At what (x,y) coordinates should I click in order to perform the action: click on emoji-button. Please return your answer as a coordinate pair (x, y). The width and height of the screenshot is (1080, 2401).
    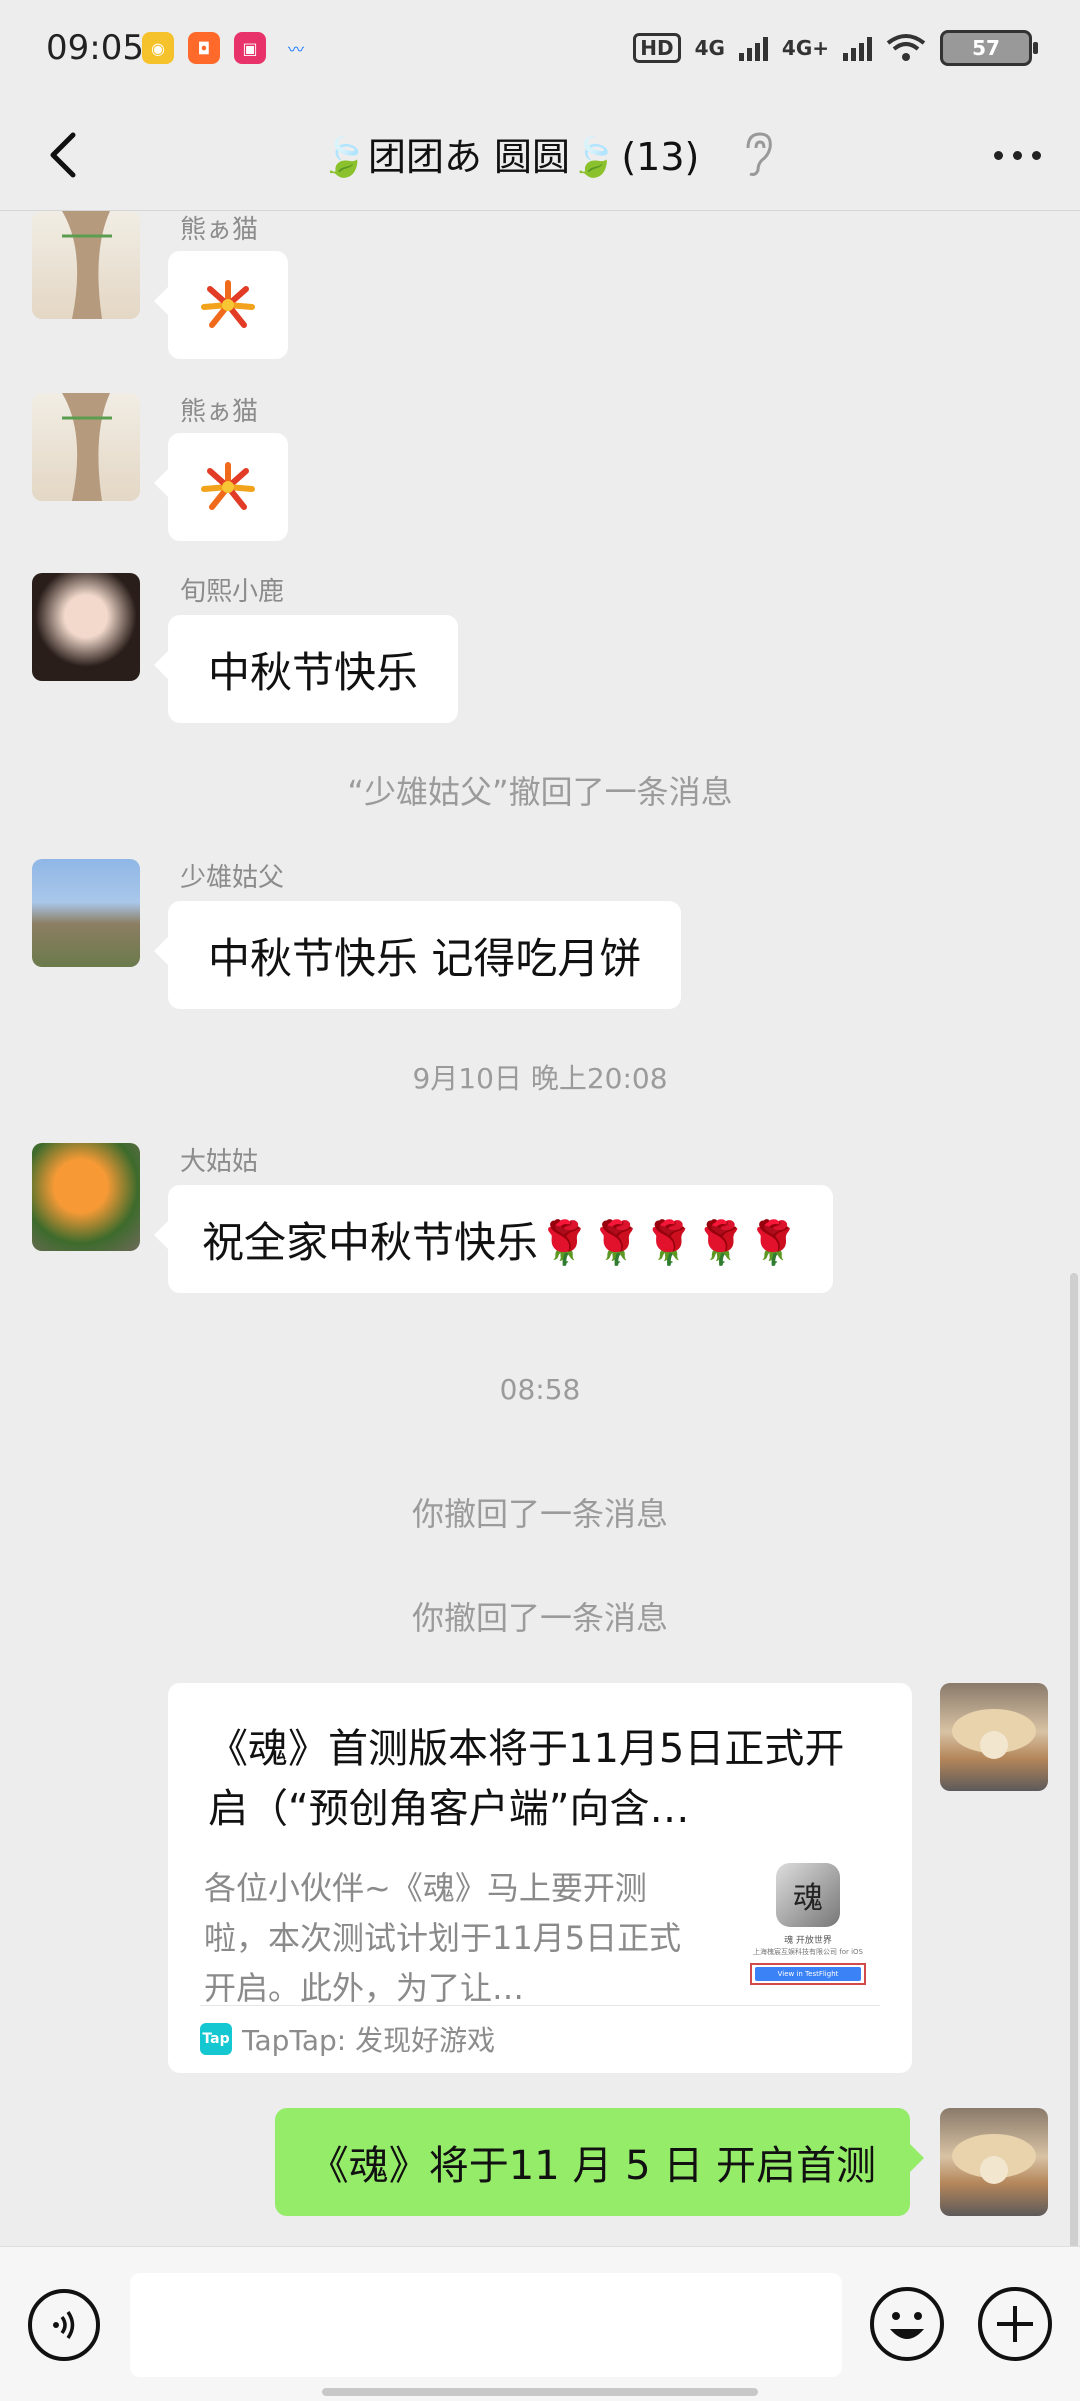
    Looking at the image, I should click on (907, 2324).